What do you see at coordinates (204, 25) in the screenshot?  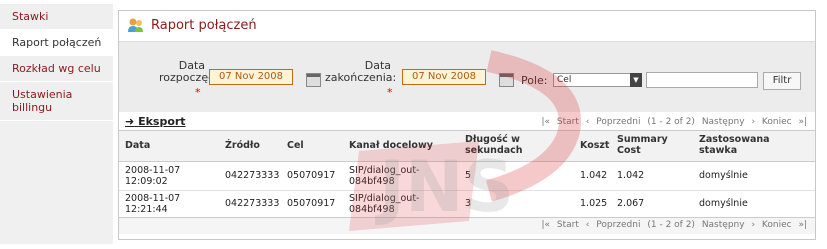 I see `page-title: Raport połączeń` at bounding box center [204, 25].